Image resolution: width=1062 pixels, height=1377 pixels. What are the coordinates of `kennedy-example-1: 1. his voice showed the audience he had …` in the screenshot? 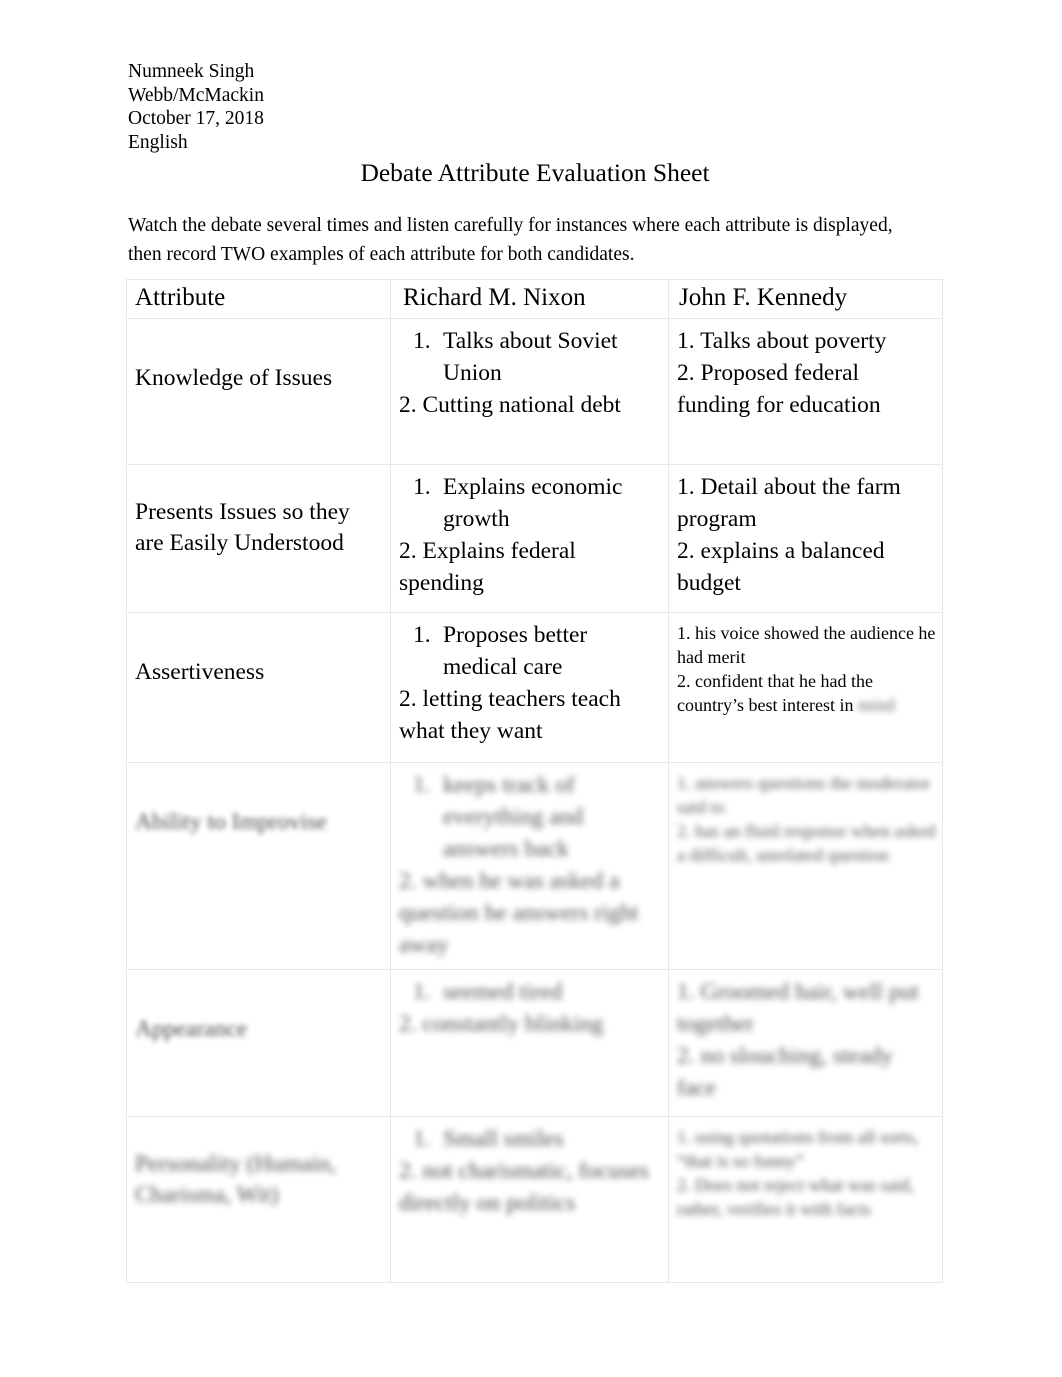 It's located at (806, 645).